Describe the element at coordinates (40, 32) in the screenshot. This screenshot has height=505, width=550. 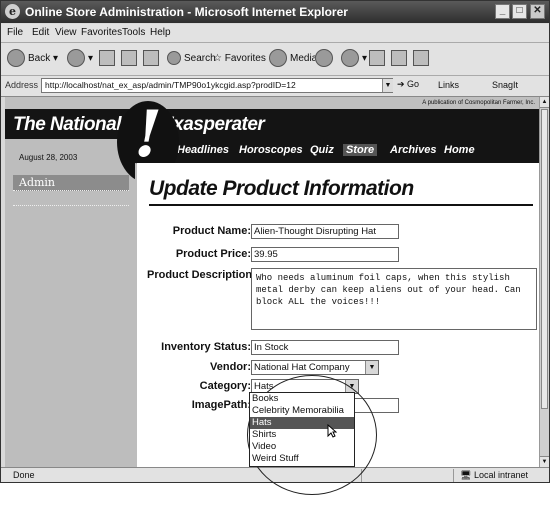
I see `menu-edit: Edit` at that location.